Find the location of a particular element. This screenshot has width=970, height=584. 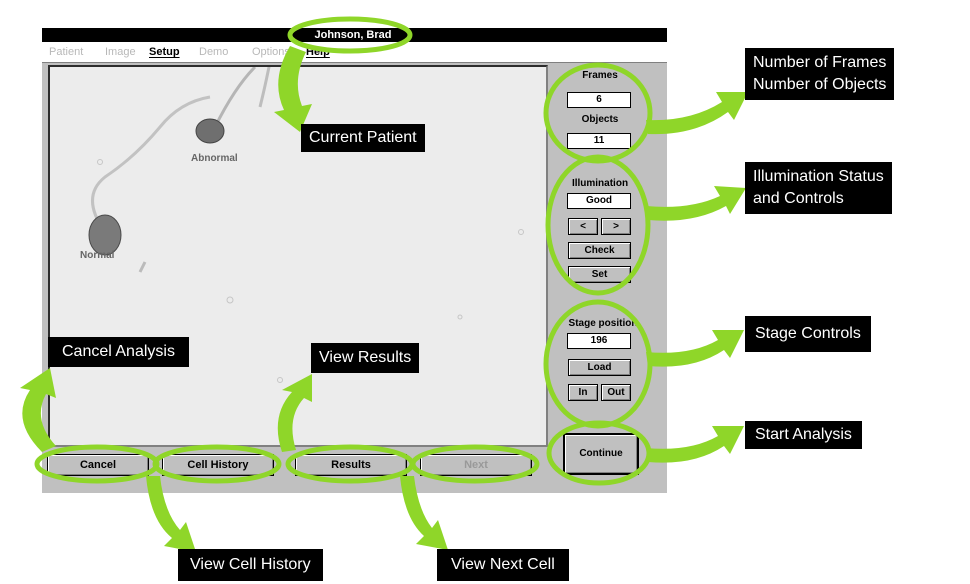

callout-start-analysis: Start Analysis is located at coordinates (803, 435).